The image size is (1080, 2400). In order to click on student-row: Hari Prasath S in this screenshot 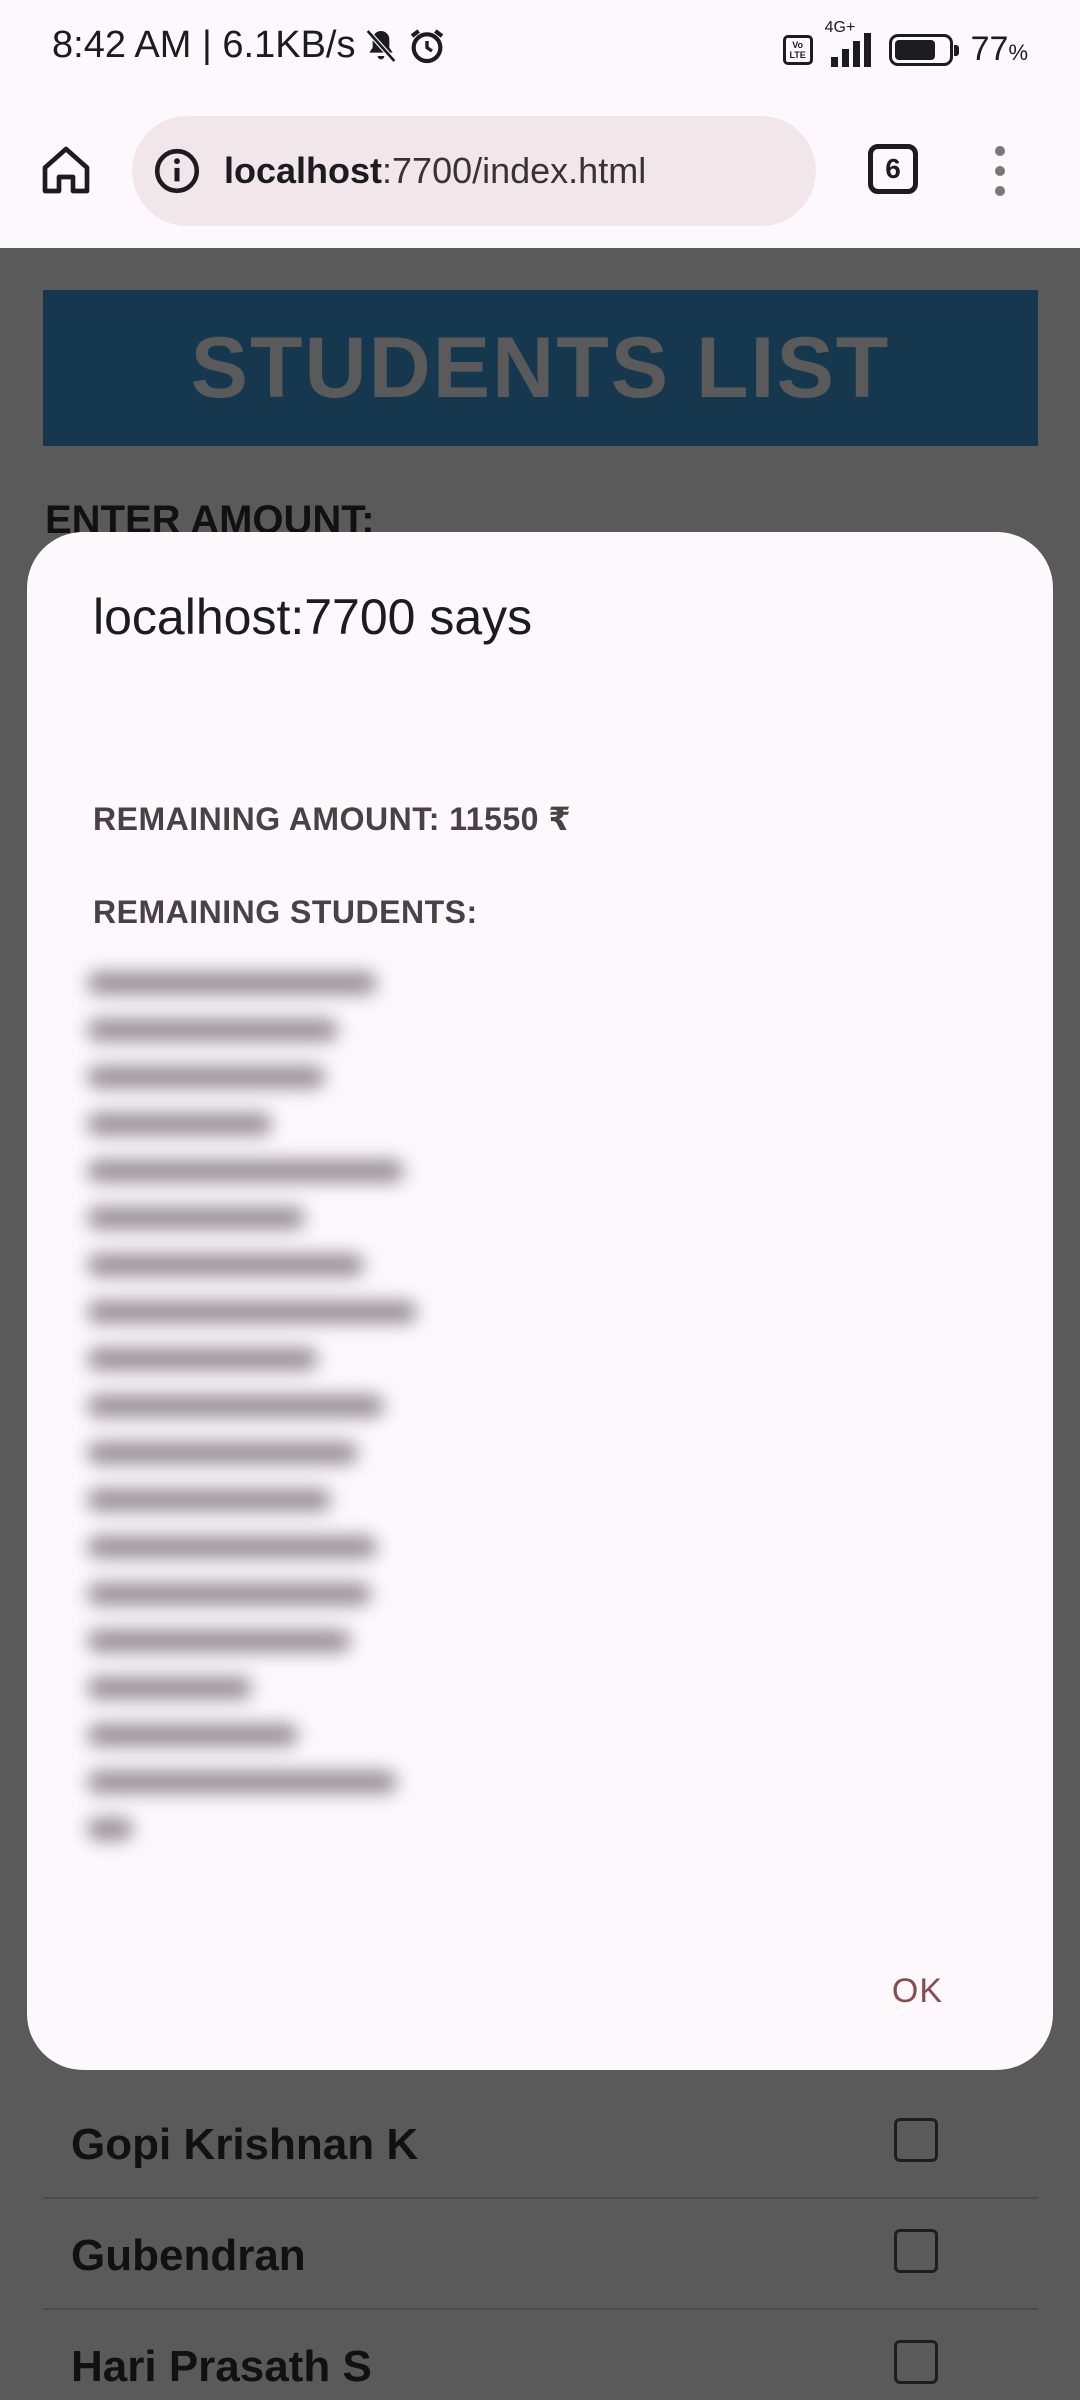, I will do `click(540, 2355)`.